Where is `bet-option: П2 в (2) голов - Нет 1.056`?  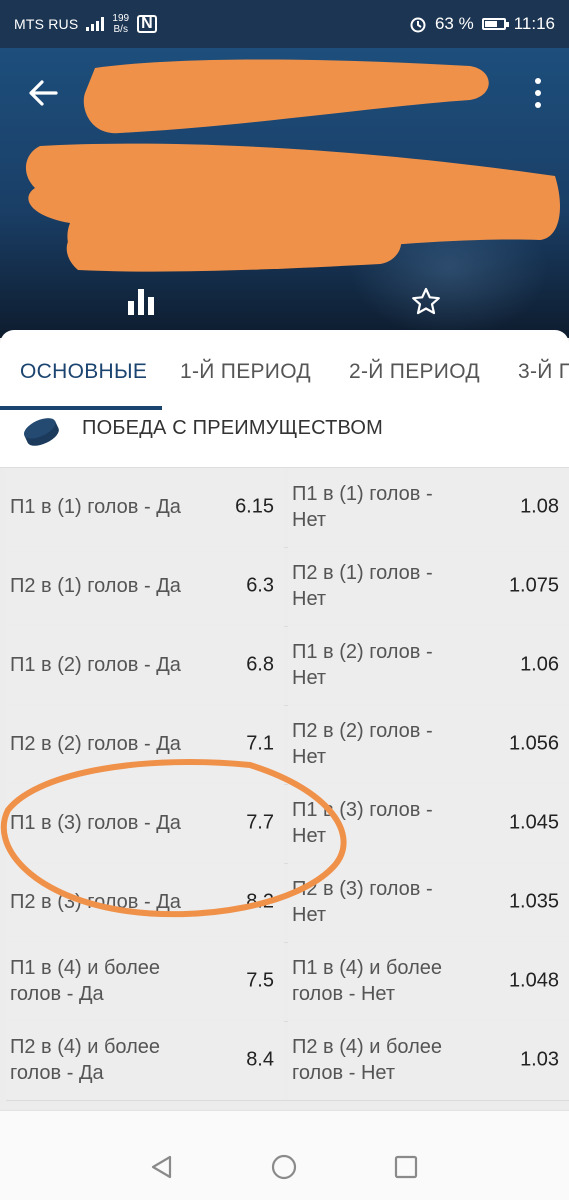
bet-option: П2 в (2) голов - Нет 1.056 is located at coordinates (428, 744).